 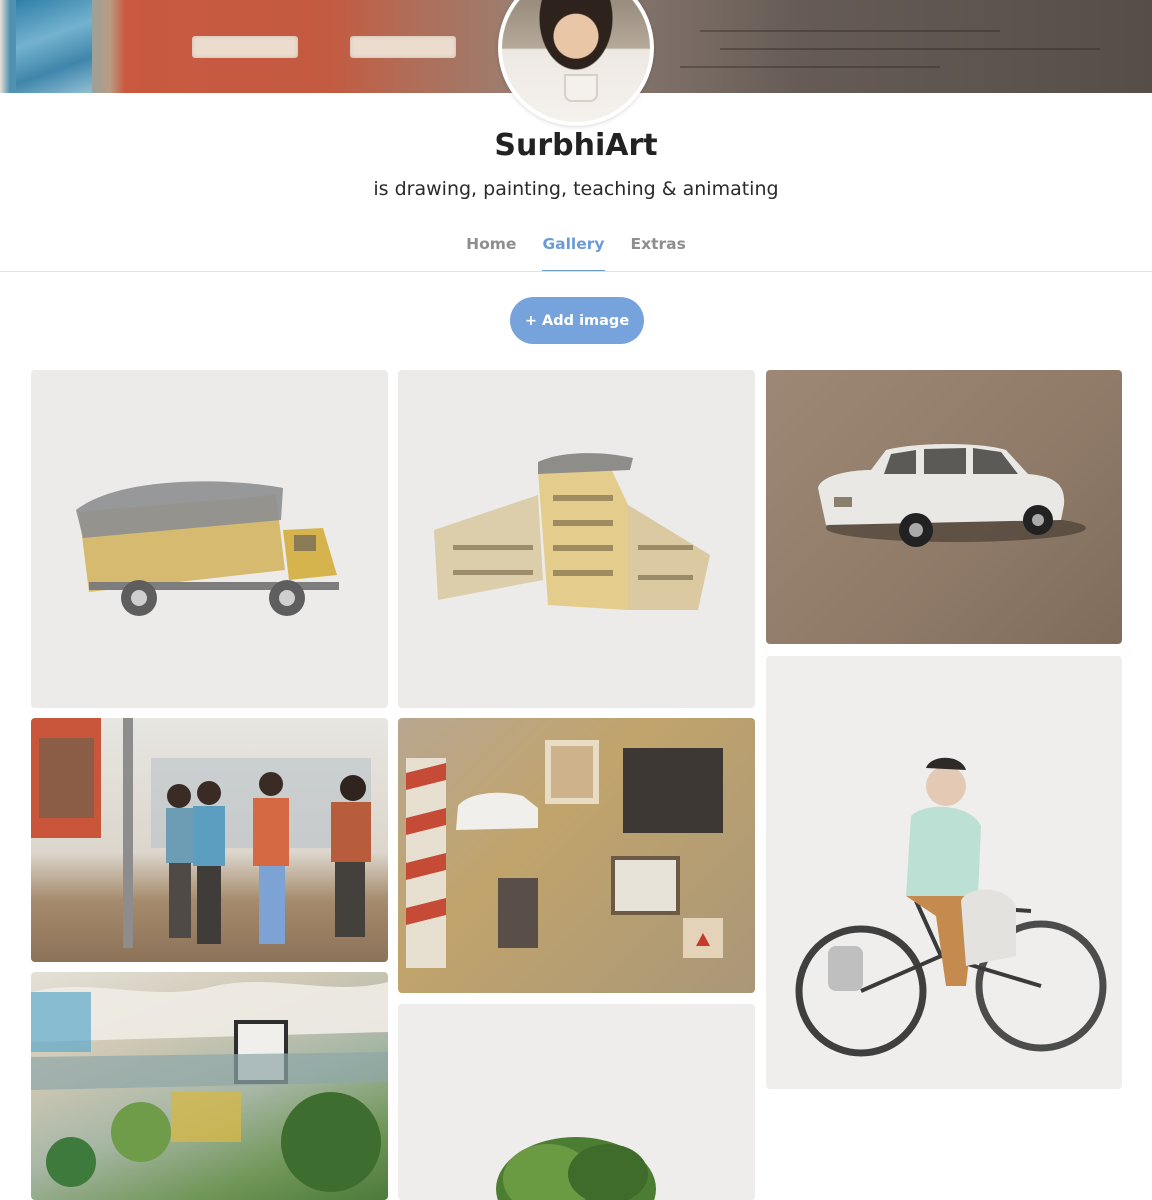 I want to click on gallery-image-truck, so click(x=209, y=539).